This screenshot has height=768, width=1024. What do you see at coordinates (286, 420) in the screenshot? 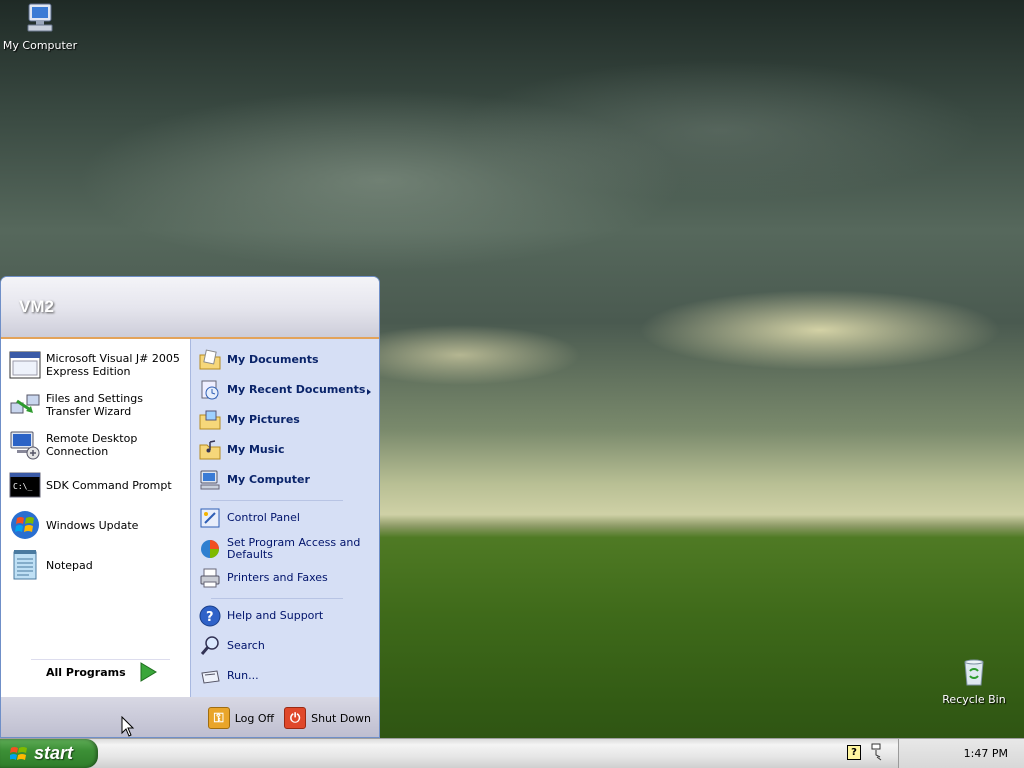
I see `place-my-pictures: My Pictures` at bounding box center [286, 420].